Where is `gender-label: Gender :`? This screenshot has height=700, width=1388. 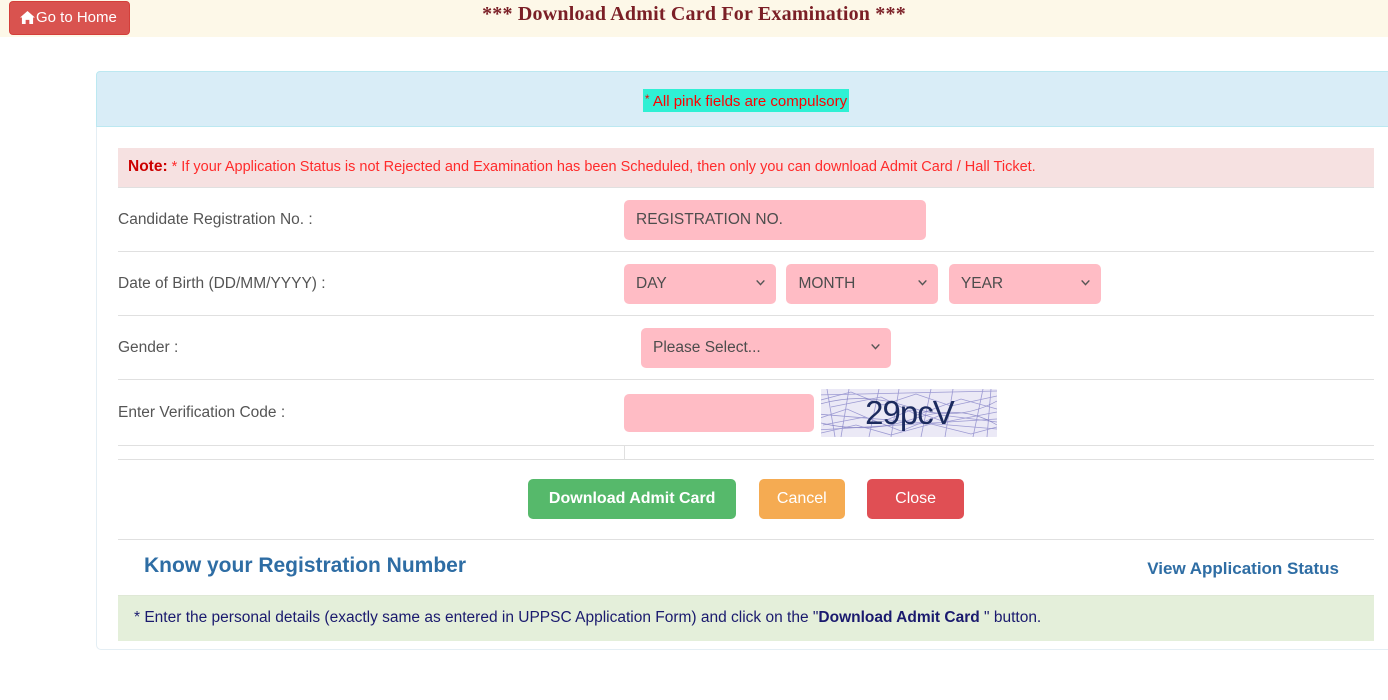 gender-label: Gender : is located at coordinates (371, 347).